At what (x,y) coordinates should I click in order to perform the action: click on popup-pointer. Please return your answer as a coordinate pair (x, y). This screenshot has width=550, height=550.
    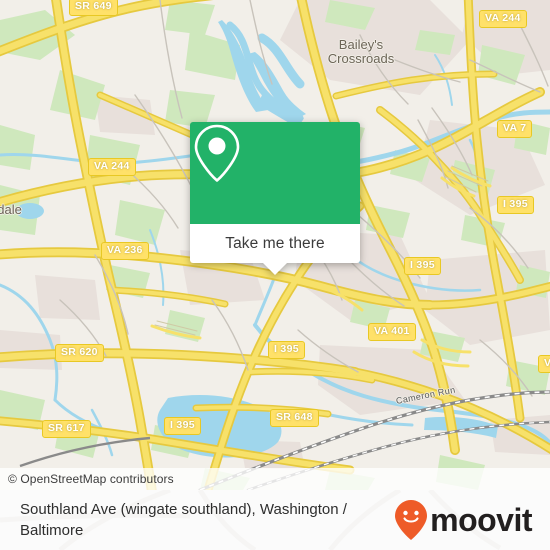
    Looking at the image, I should click on (275, 269).